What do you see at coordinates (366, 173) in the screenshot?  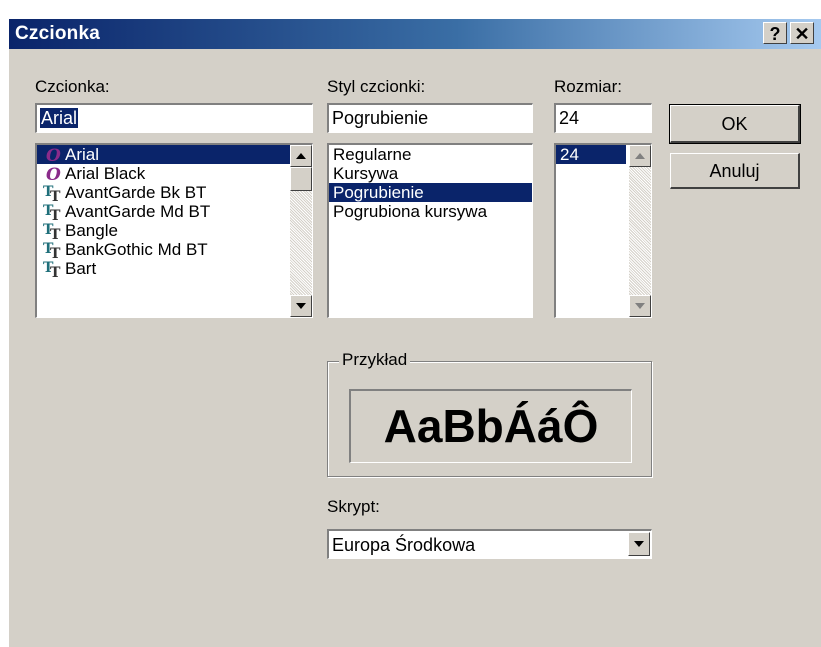 I see `style-list-item-label: Kursywa` at bounding box center [366, 173].